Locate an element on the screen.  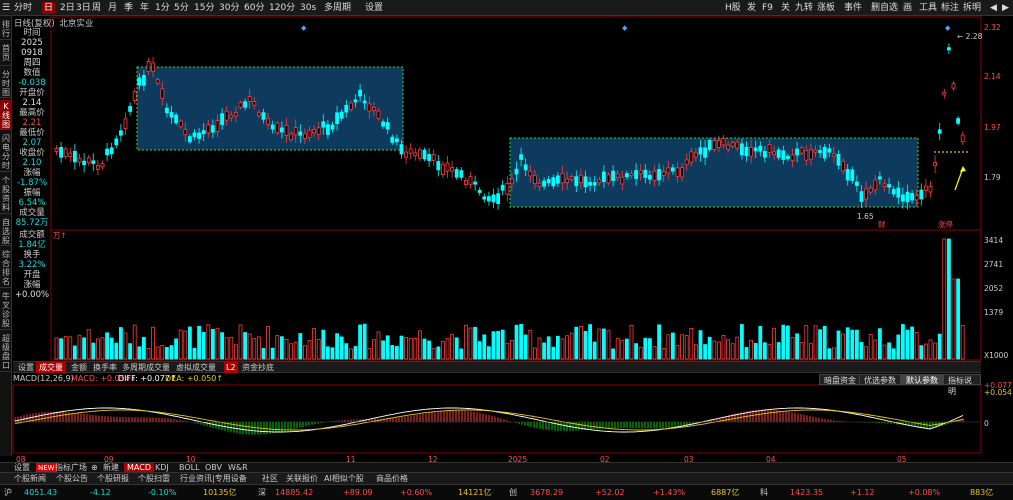
index-name: 沪 is located at coordinates (8, 493).